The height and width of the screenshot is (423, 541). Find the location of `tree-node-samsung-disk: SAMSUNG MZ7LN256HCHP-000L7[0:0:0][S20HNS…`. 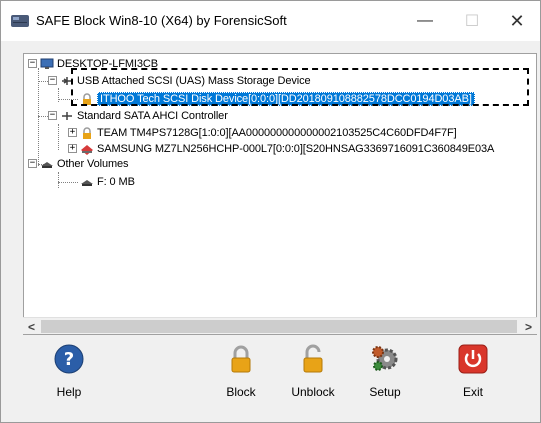

tree-node-samsung-disk: SAMSUNG MZ7LN256HCHP-000L7[0:0:0][S20HNS… is located at coordinates (287, 149).